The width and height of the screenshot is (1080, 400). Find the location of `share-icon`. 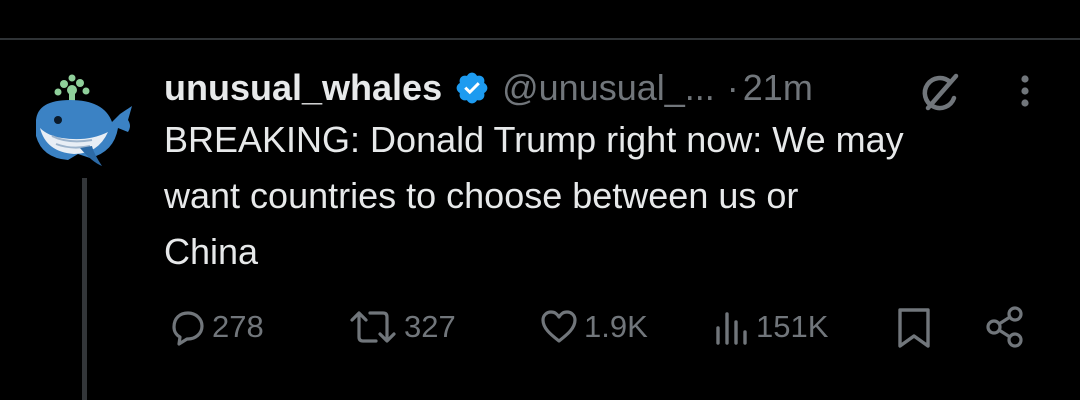

share-icon is located at coordinates (1004, 327).